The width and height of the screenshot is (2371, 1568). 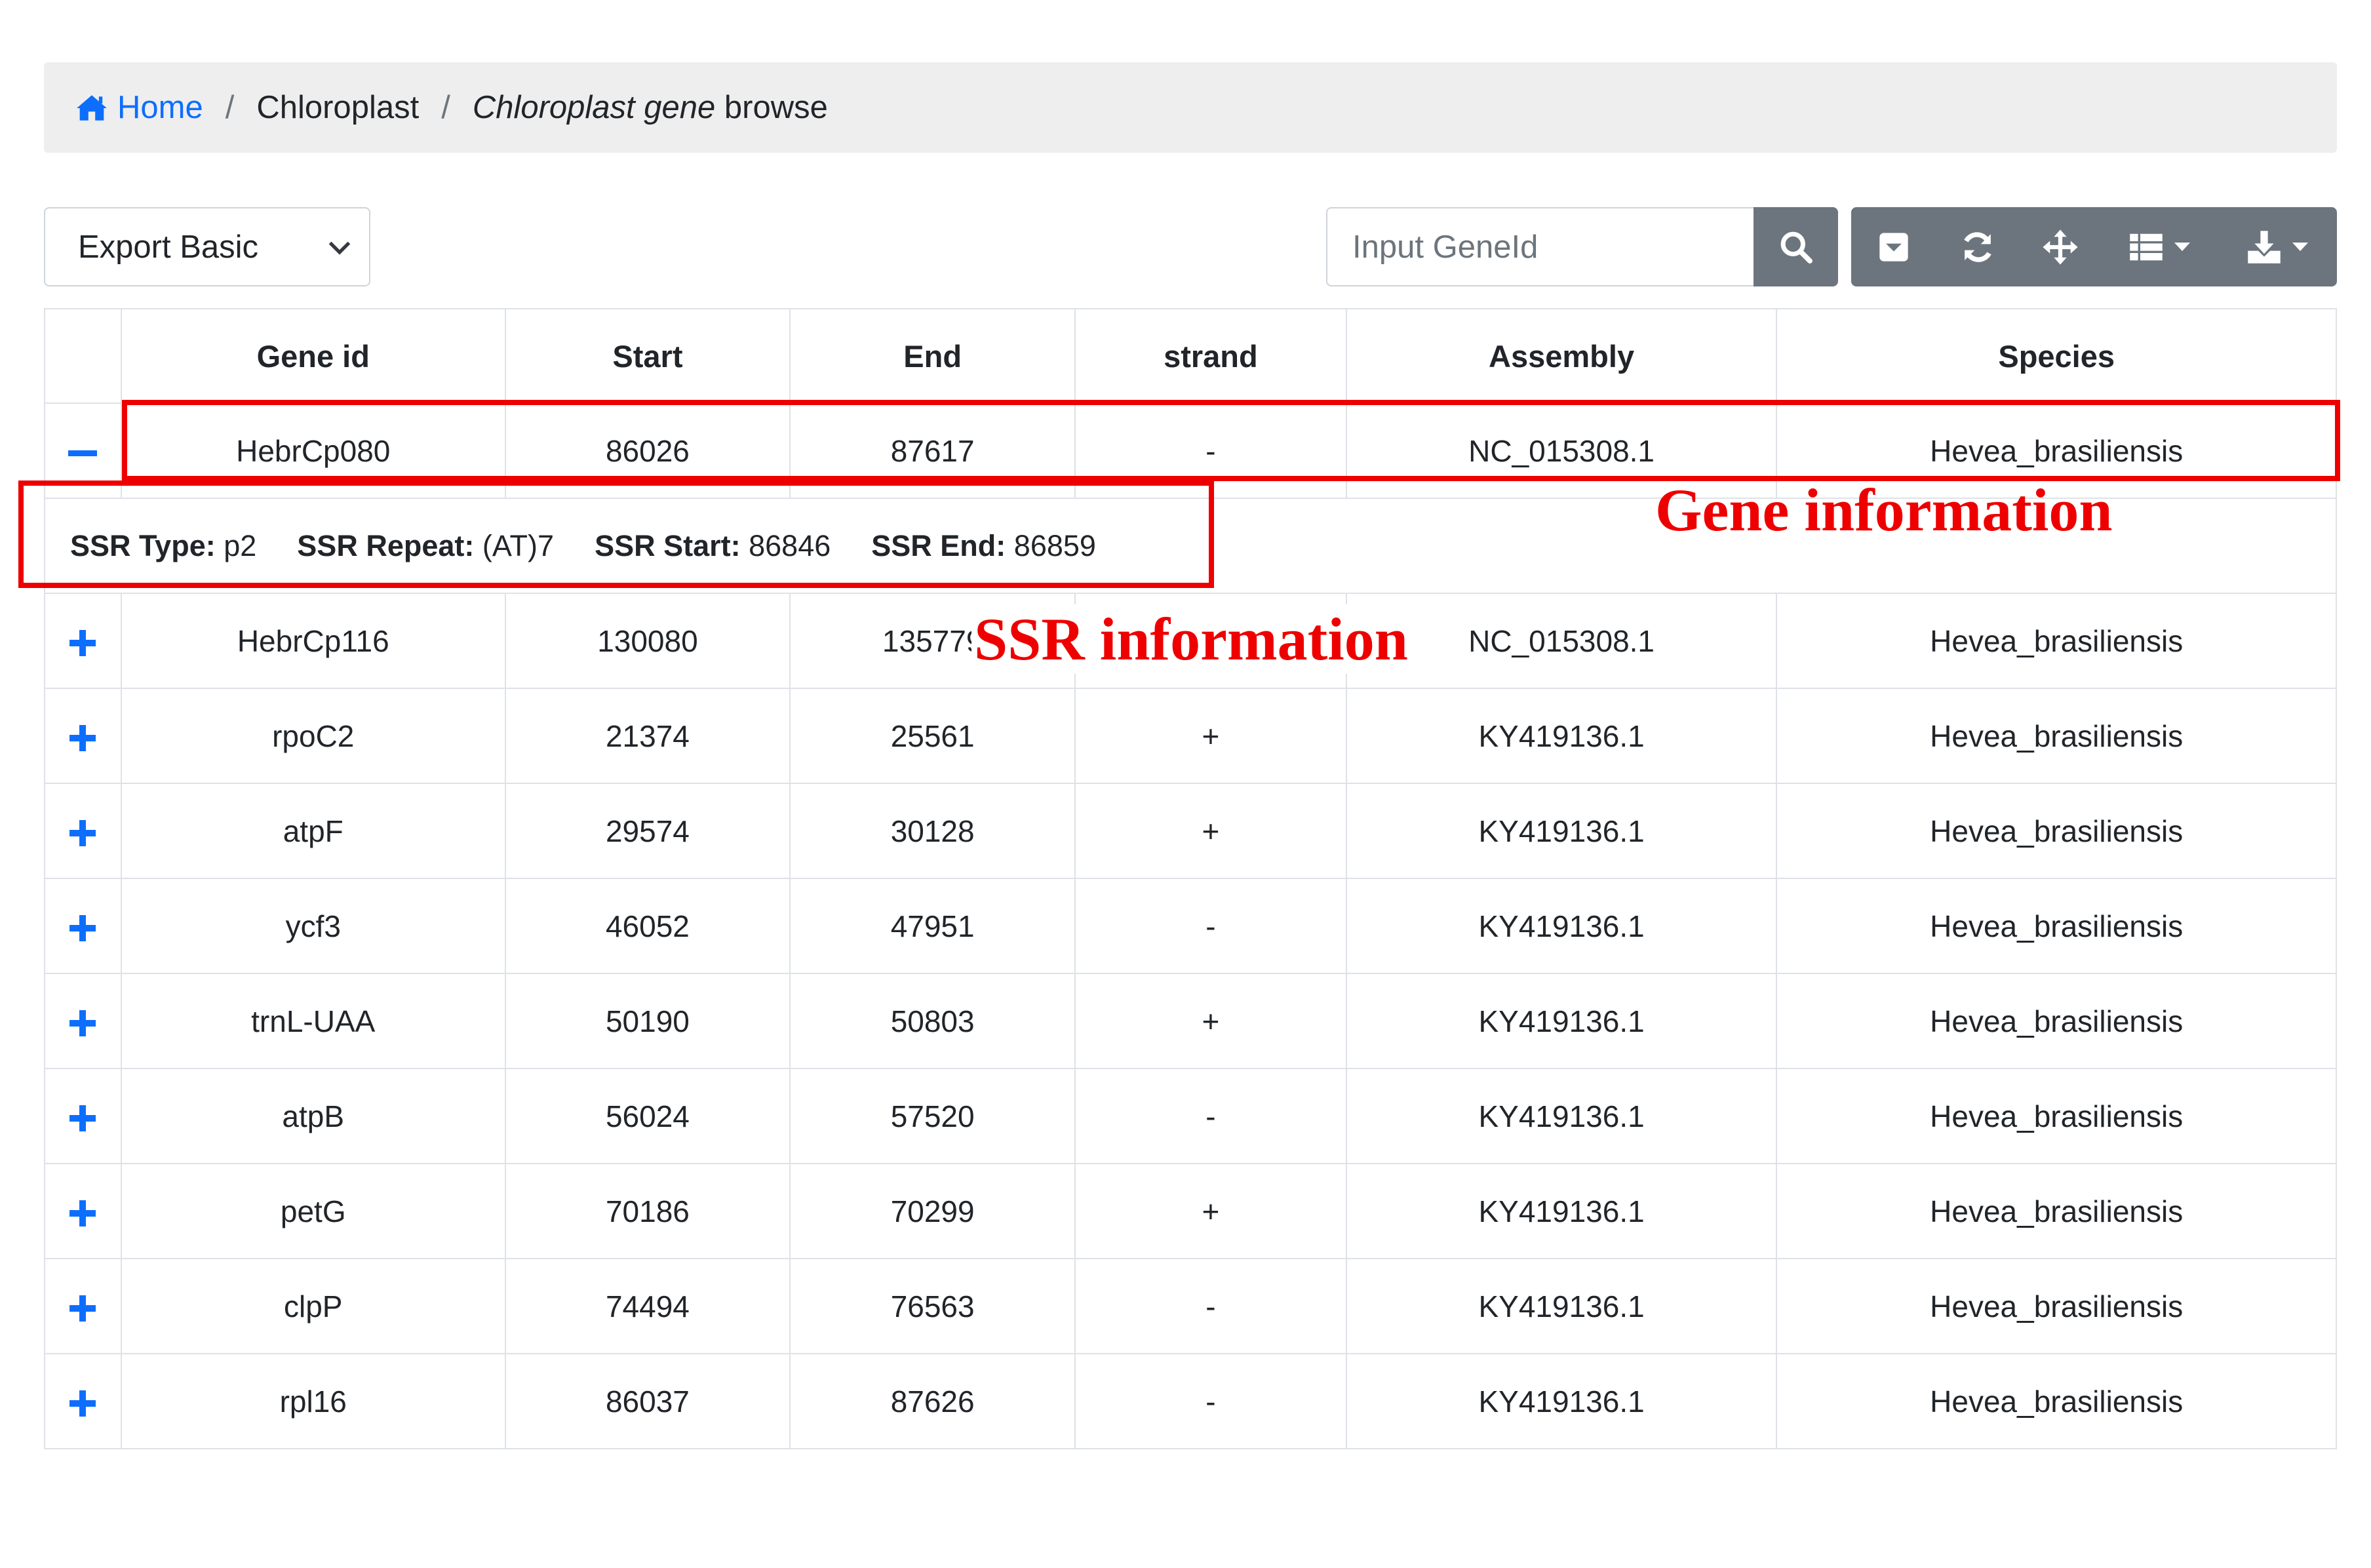 What do you see at coordinates (2056, 356) in the screenshot?
I see `header-species: Species` at bounding box center [2056, 356].